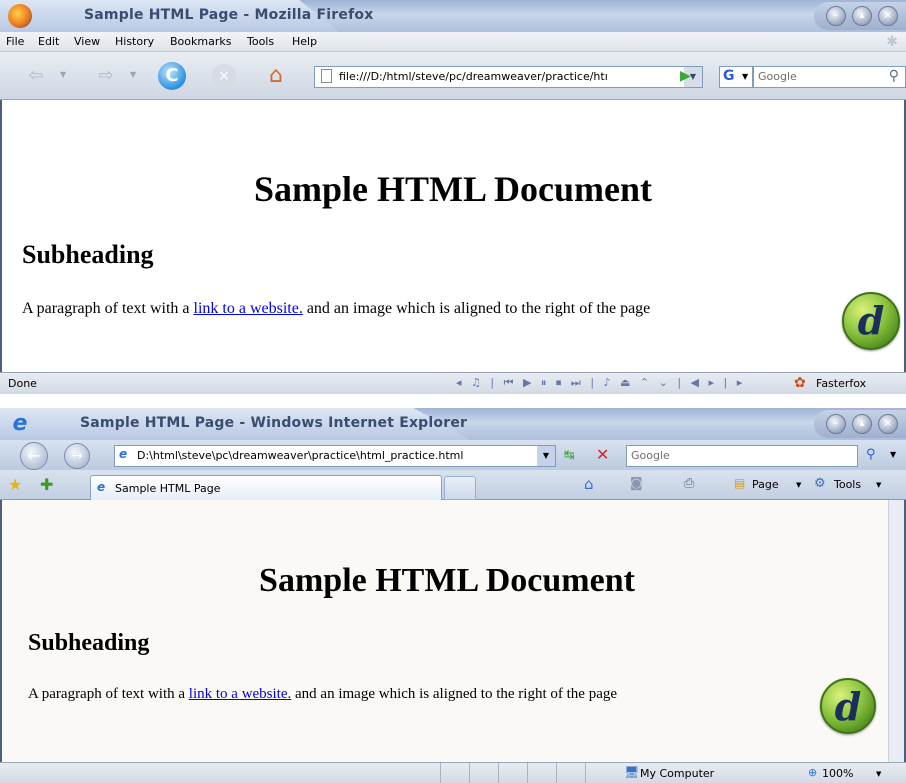  Describe the element at coordinates (260, 41) in the screenshot. I see `menu-tools: Tools` at that location.